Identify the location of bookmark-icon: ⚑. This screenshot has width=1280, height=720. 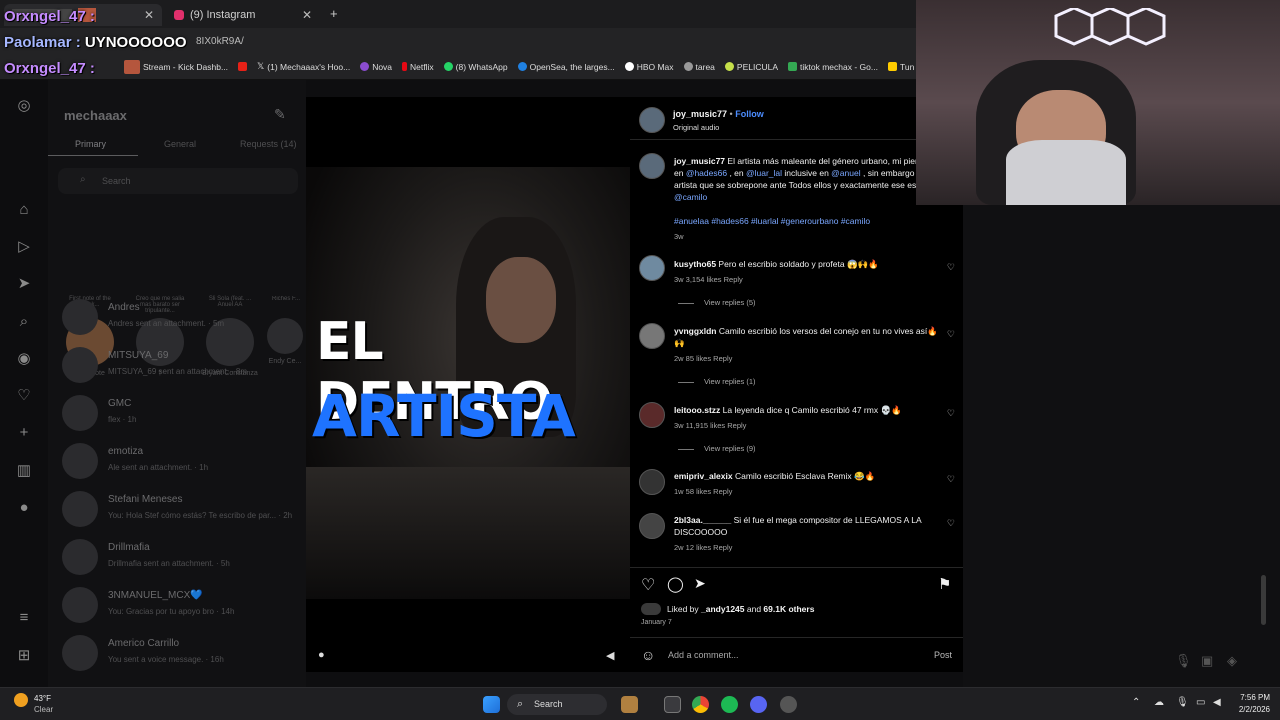
(944, 584).